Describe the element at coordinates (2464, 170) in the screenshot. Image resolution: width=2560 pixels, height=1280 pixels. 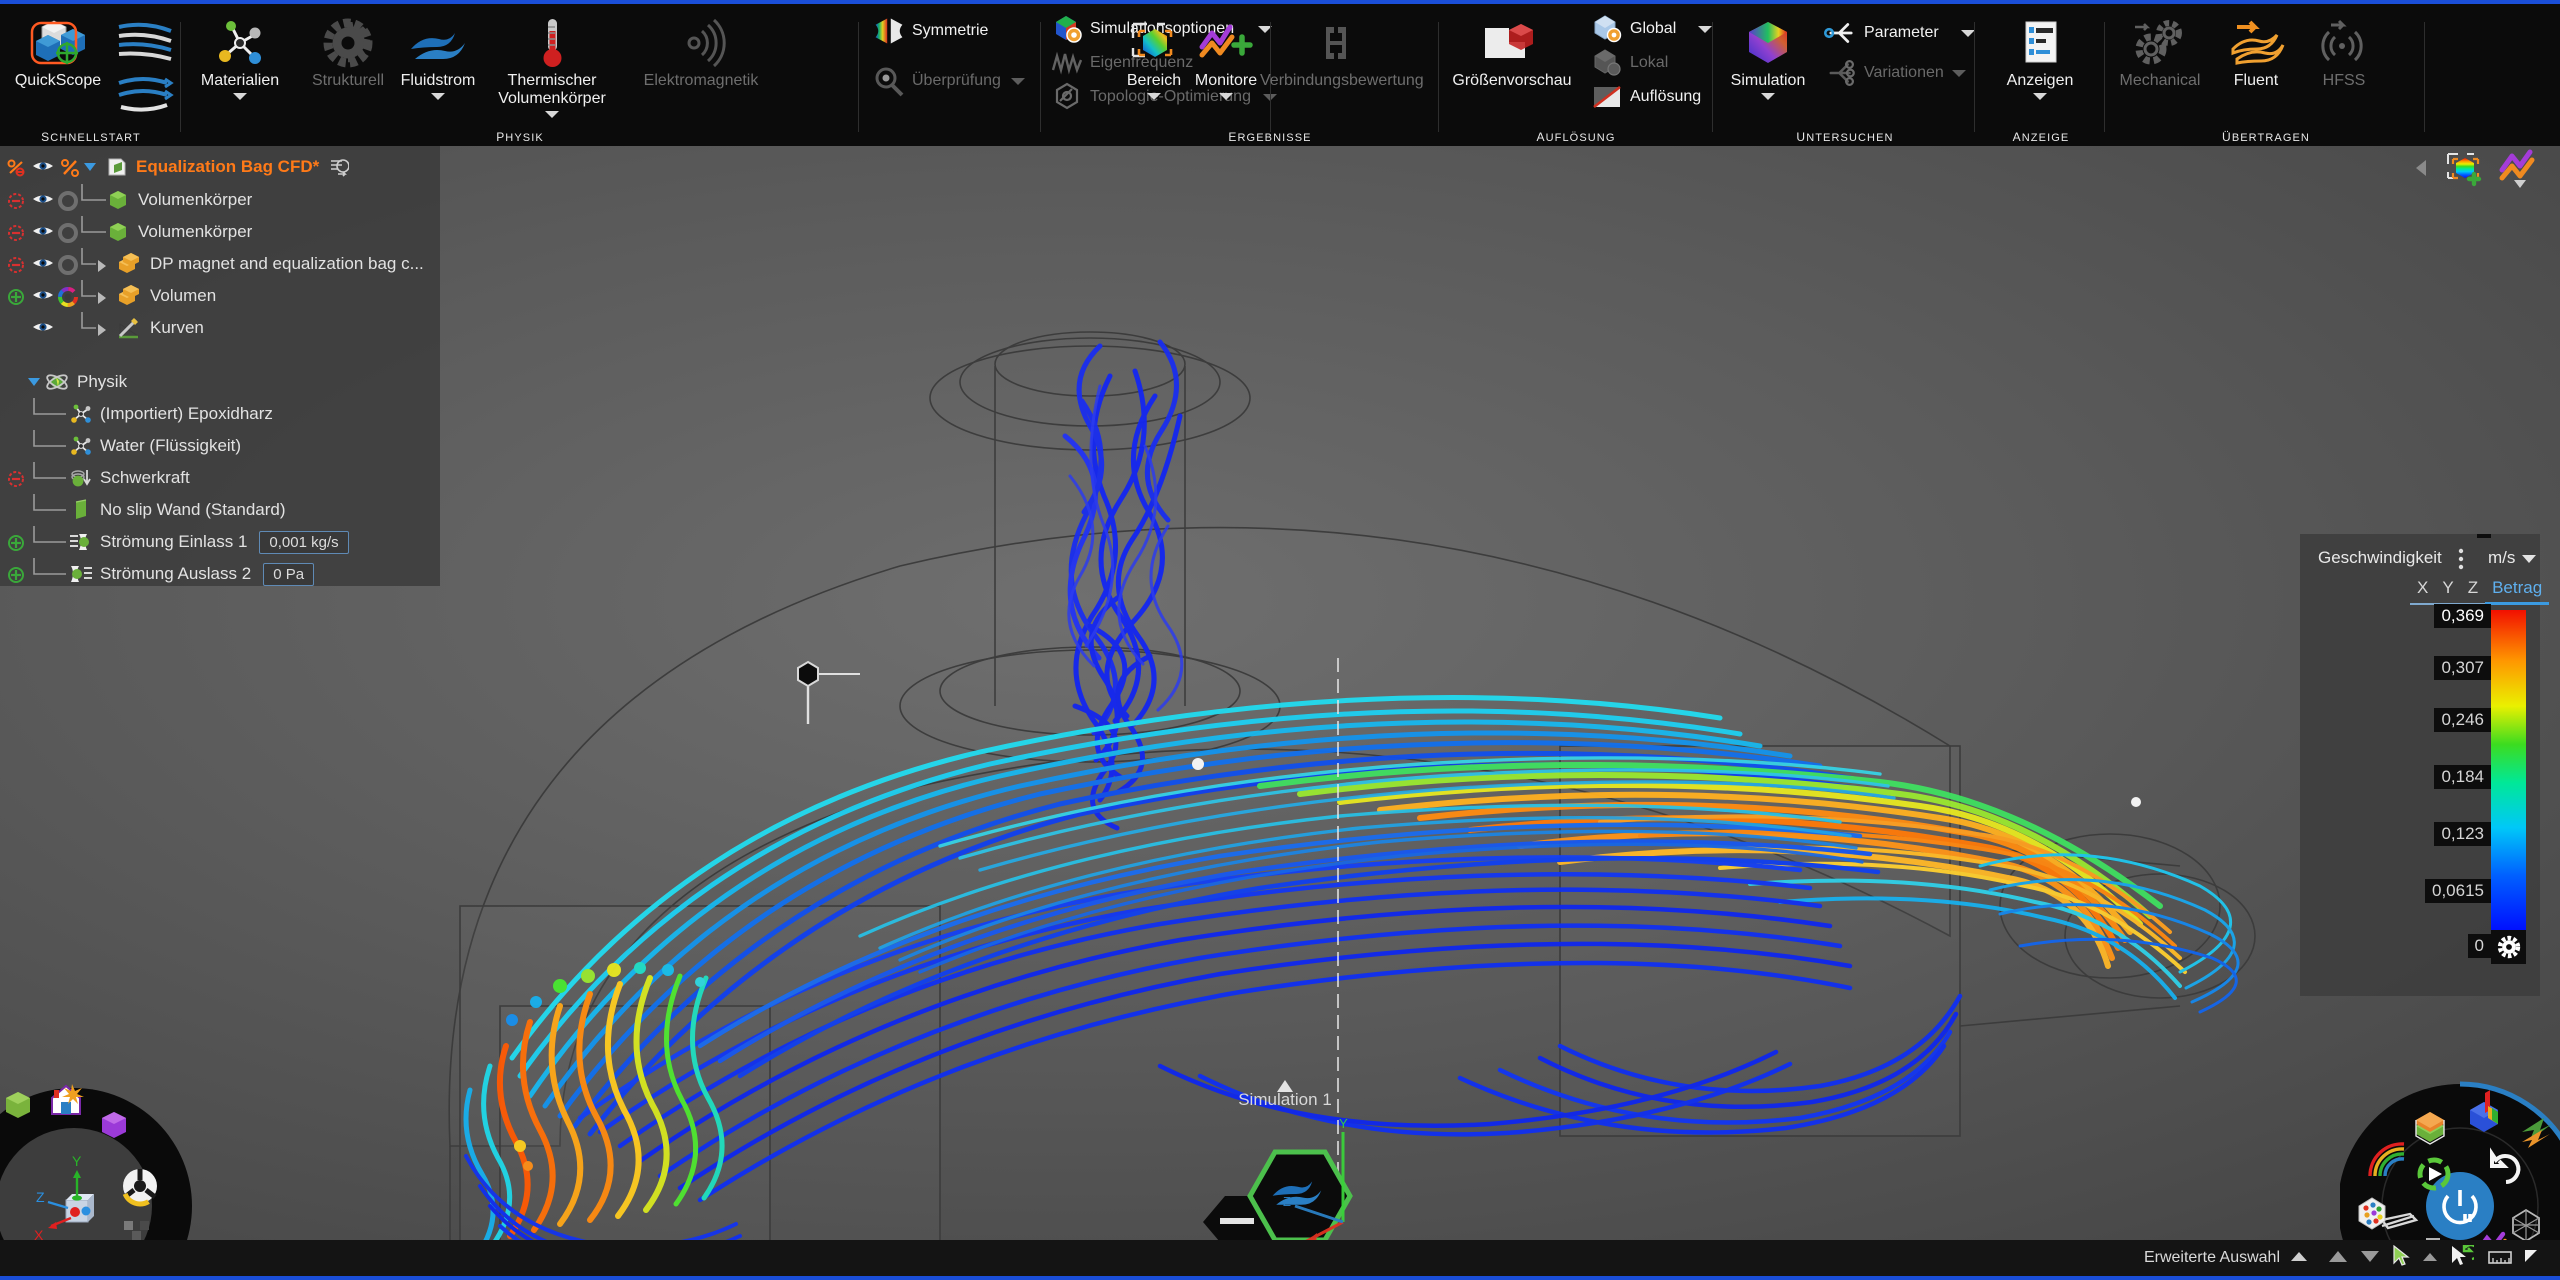
I see `add-result-icon` at that location.